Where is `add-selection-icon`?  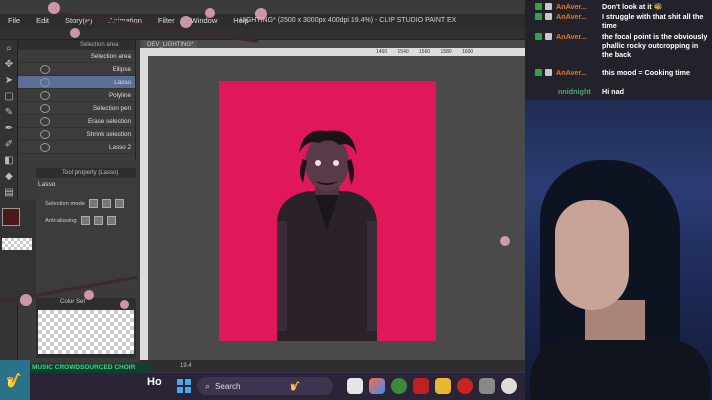
add-selection-icon is located at coordinates (106, 203).